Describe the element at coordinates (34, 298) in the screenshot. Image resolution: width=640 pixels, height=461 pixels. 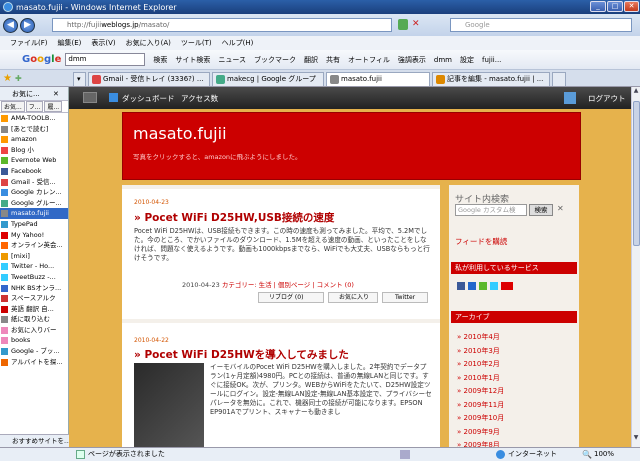
I see `favorite-item: スペースアルク` at that location.